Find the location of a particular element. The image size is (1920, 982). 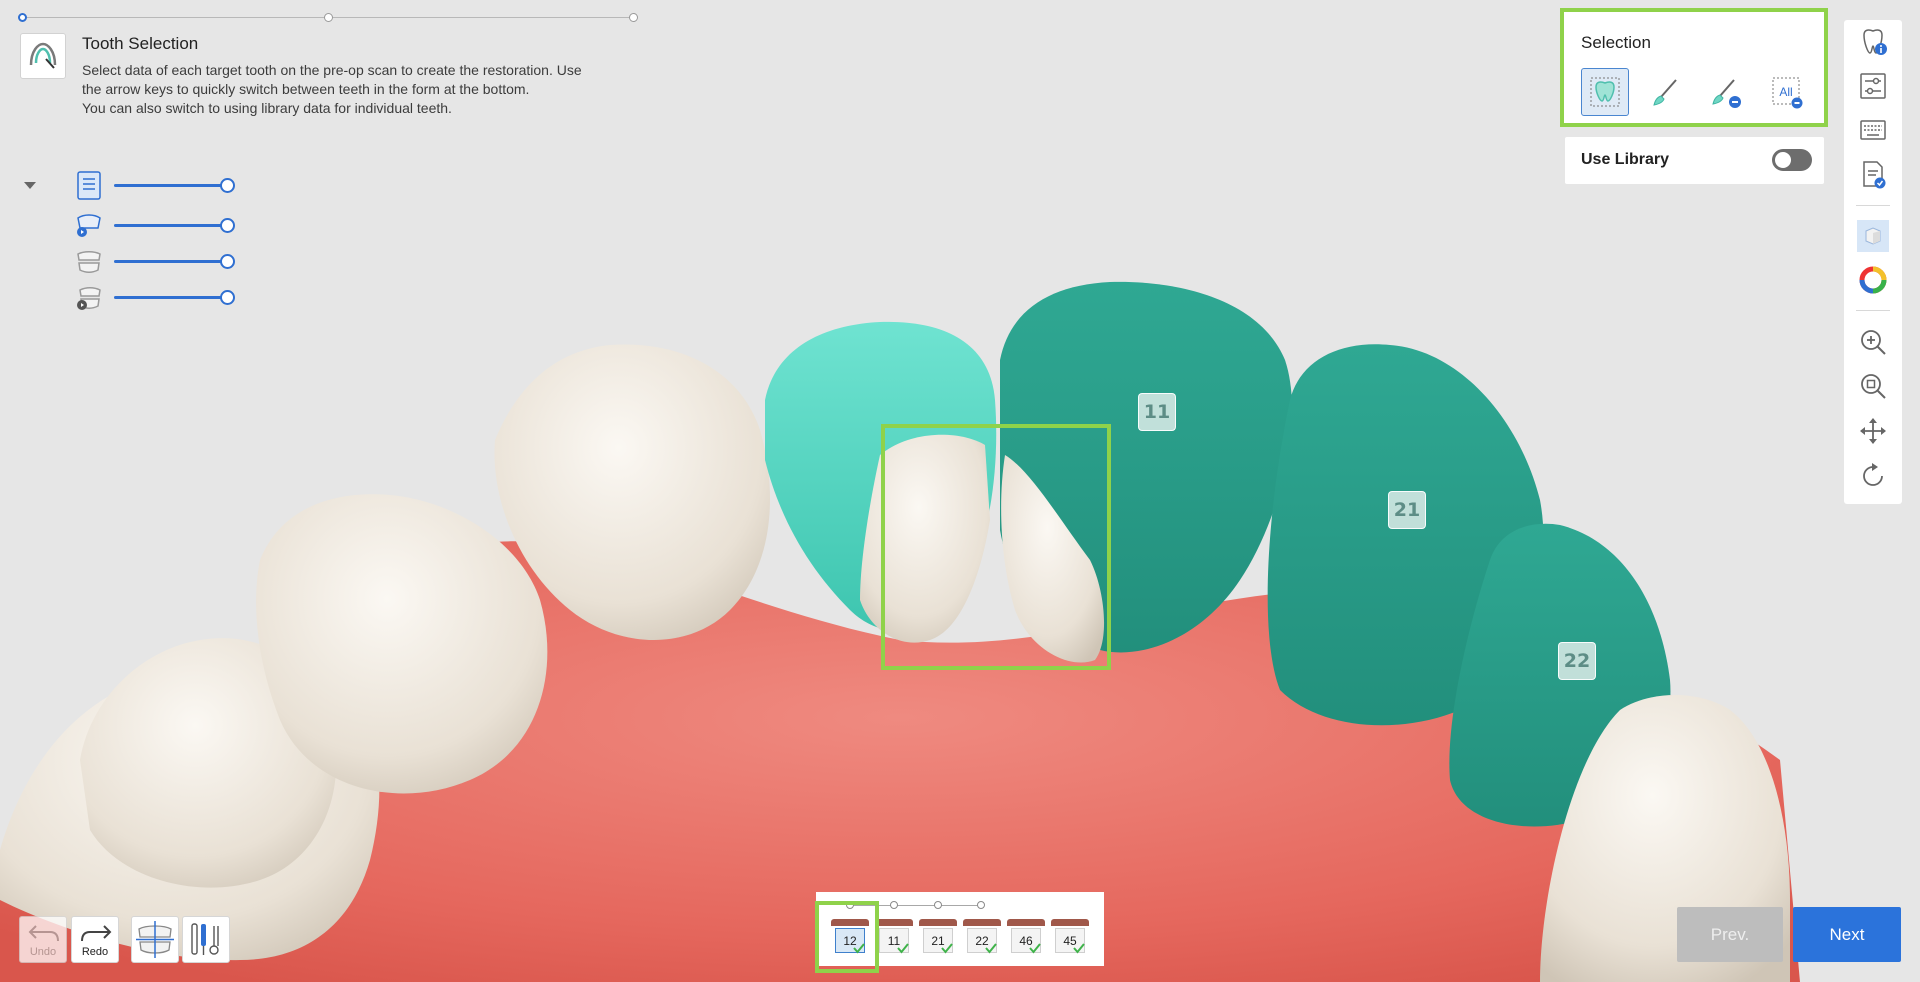

lower-jaw-icon is located at coordinates (89, 261).